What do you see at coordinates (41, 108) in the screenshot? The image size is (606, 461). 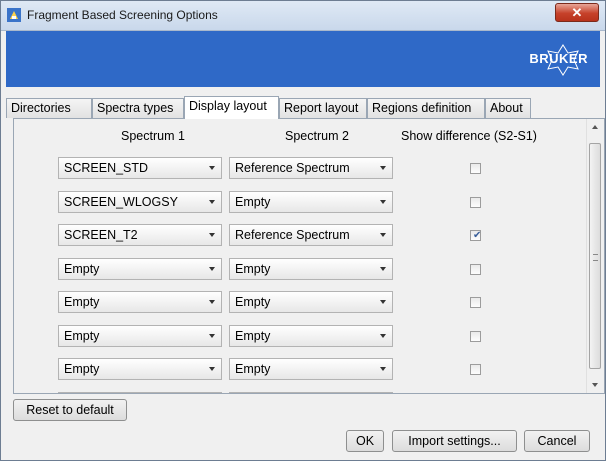 I see `tab-label: Directories` at bounding box center [41, 108].